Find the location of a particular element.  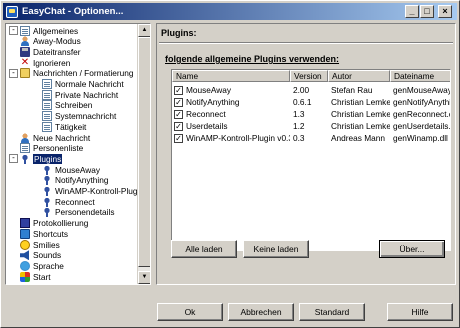

col-version: Version is located at coordinates (309, 76).